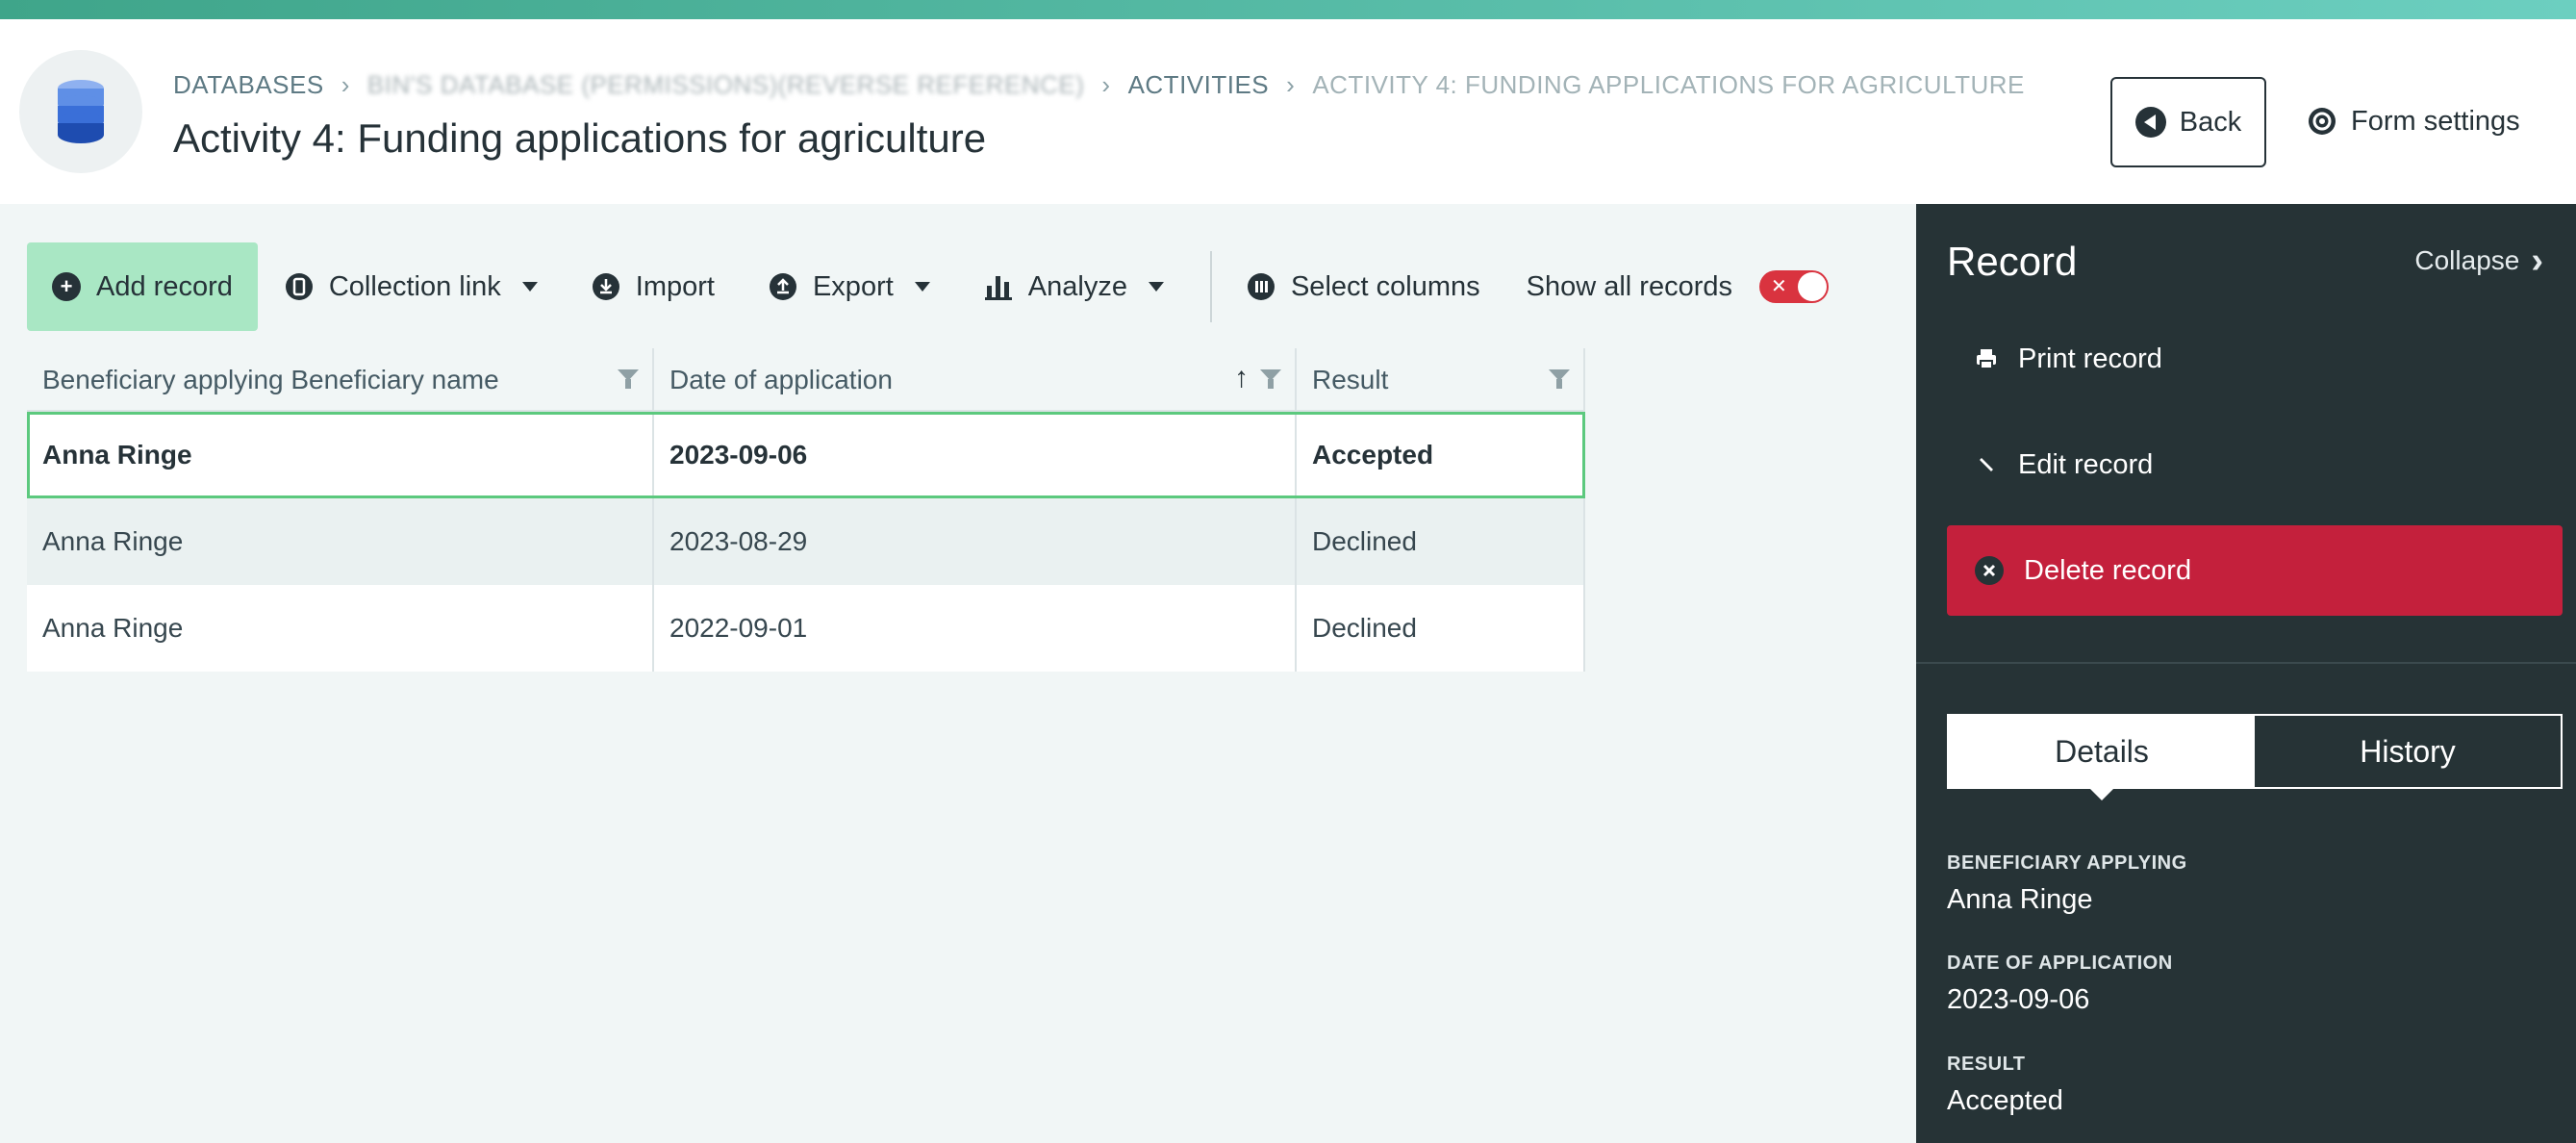  Describe the element at coordinates (270, 379) in the screenshot. I see `column-header-label: Beneficiary applying Beneficiary name` at that location.